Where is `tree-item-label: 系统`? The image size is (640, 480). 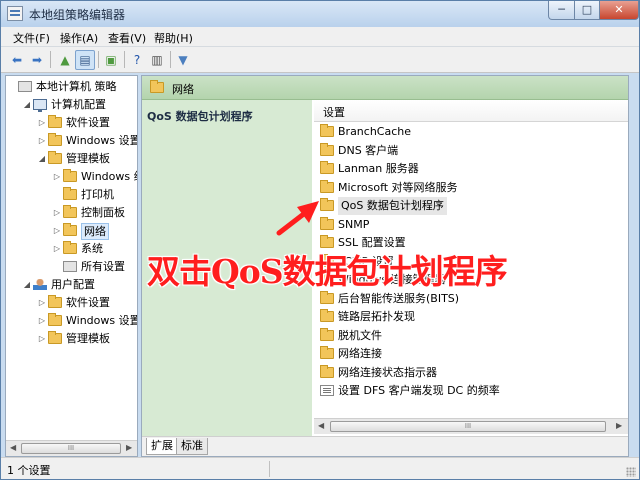
tree-item-label: 系统 is located at coordinates (92, 248).